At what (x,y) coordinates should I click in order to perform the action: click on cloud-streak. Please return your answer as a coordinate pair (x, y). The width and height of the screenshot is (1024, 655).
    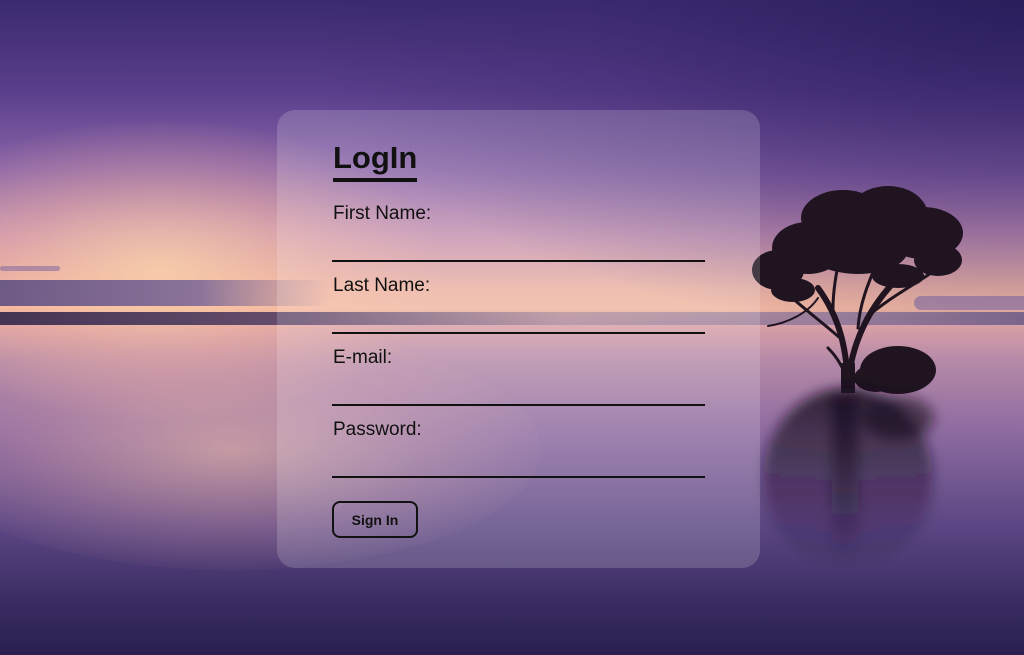
    Looking at the image, I should click on (30, 268).